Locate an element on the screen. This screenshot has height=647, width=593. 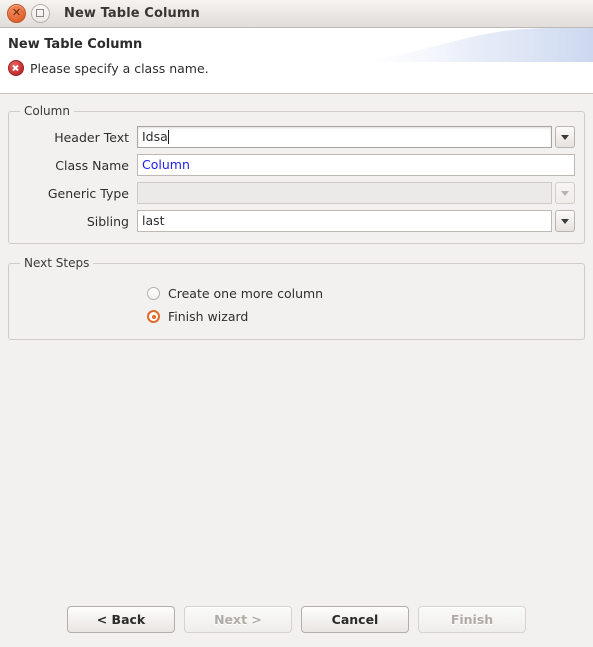
header-text-dropdown-button is located at coordinates (565, 137).